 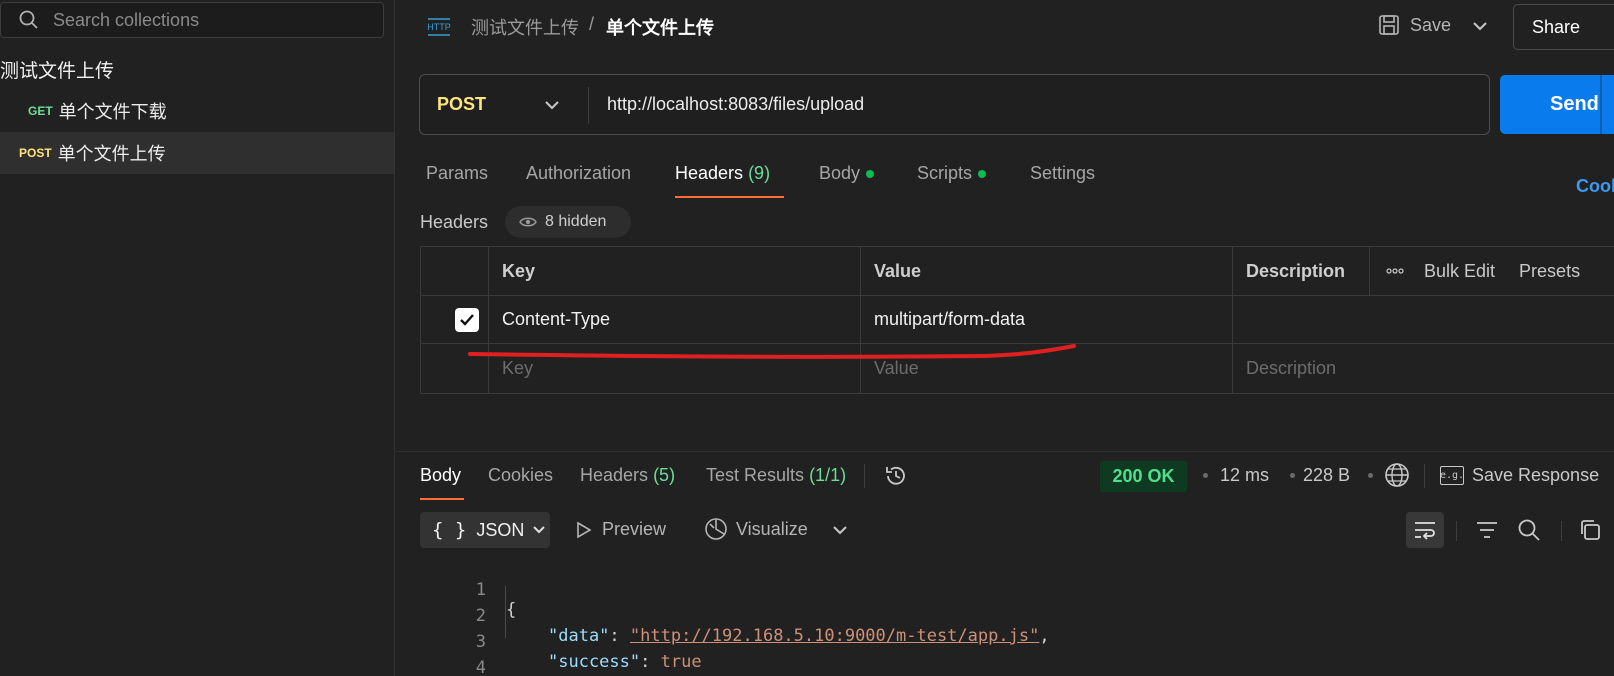 I want to click on visualize-icon, so click(x=716, y=529).